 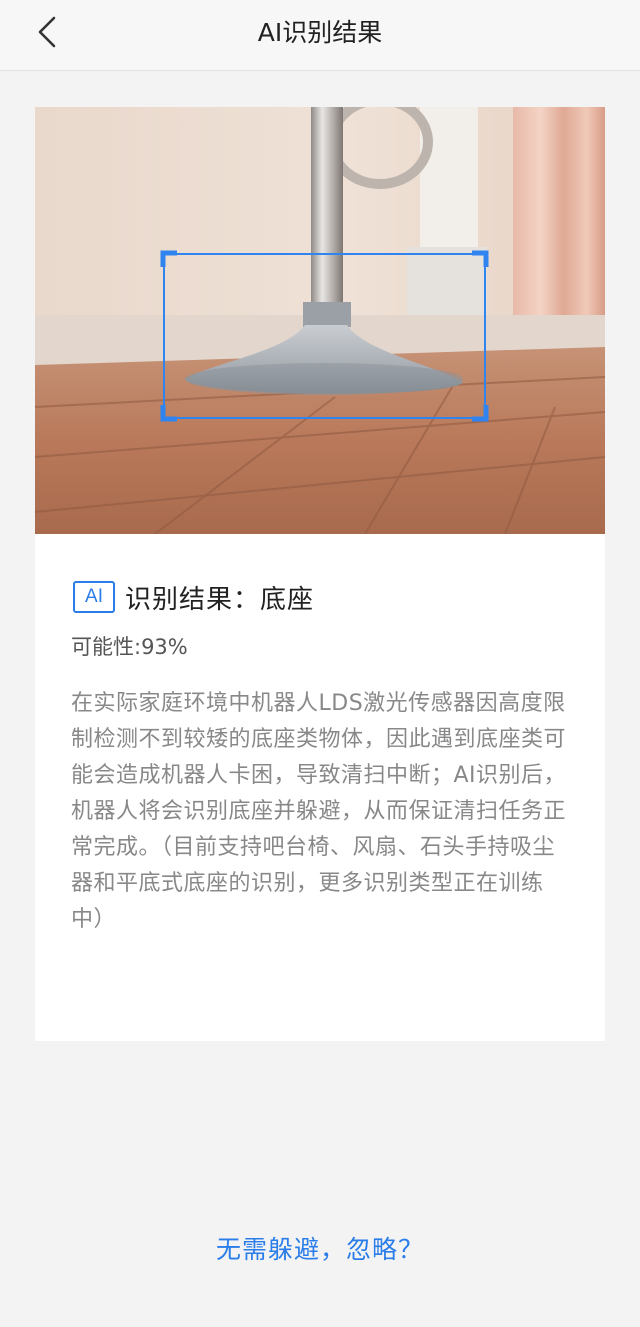 What do you see at coordinates (94, 597) in the screenshot?
I see `ai-badge: AI` at bounding box center [94, 597].